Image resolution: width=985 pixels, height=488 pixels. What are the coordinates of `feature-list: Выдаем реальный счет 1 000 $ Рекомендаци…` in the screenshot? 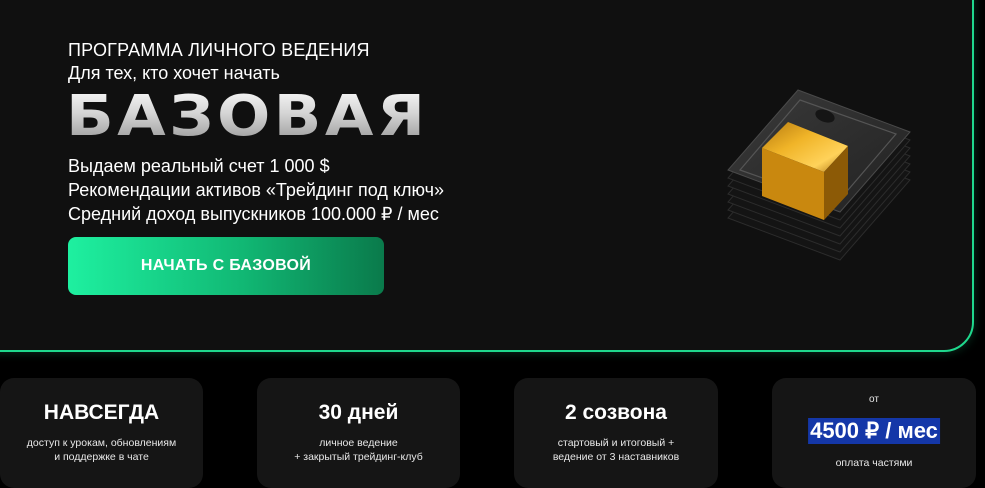 It's located at (256, 190).